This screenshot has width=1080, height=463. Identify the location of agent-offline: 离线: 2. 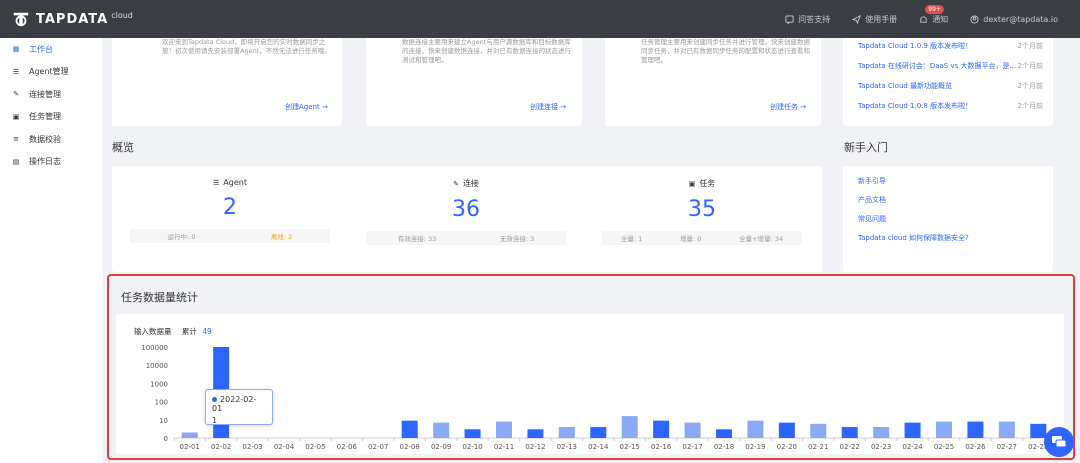
(281, 237).